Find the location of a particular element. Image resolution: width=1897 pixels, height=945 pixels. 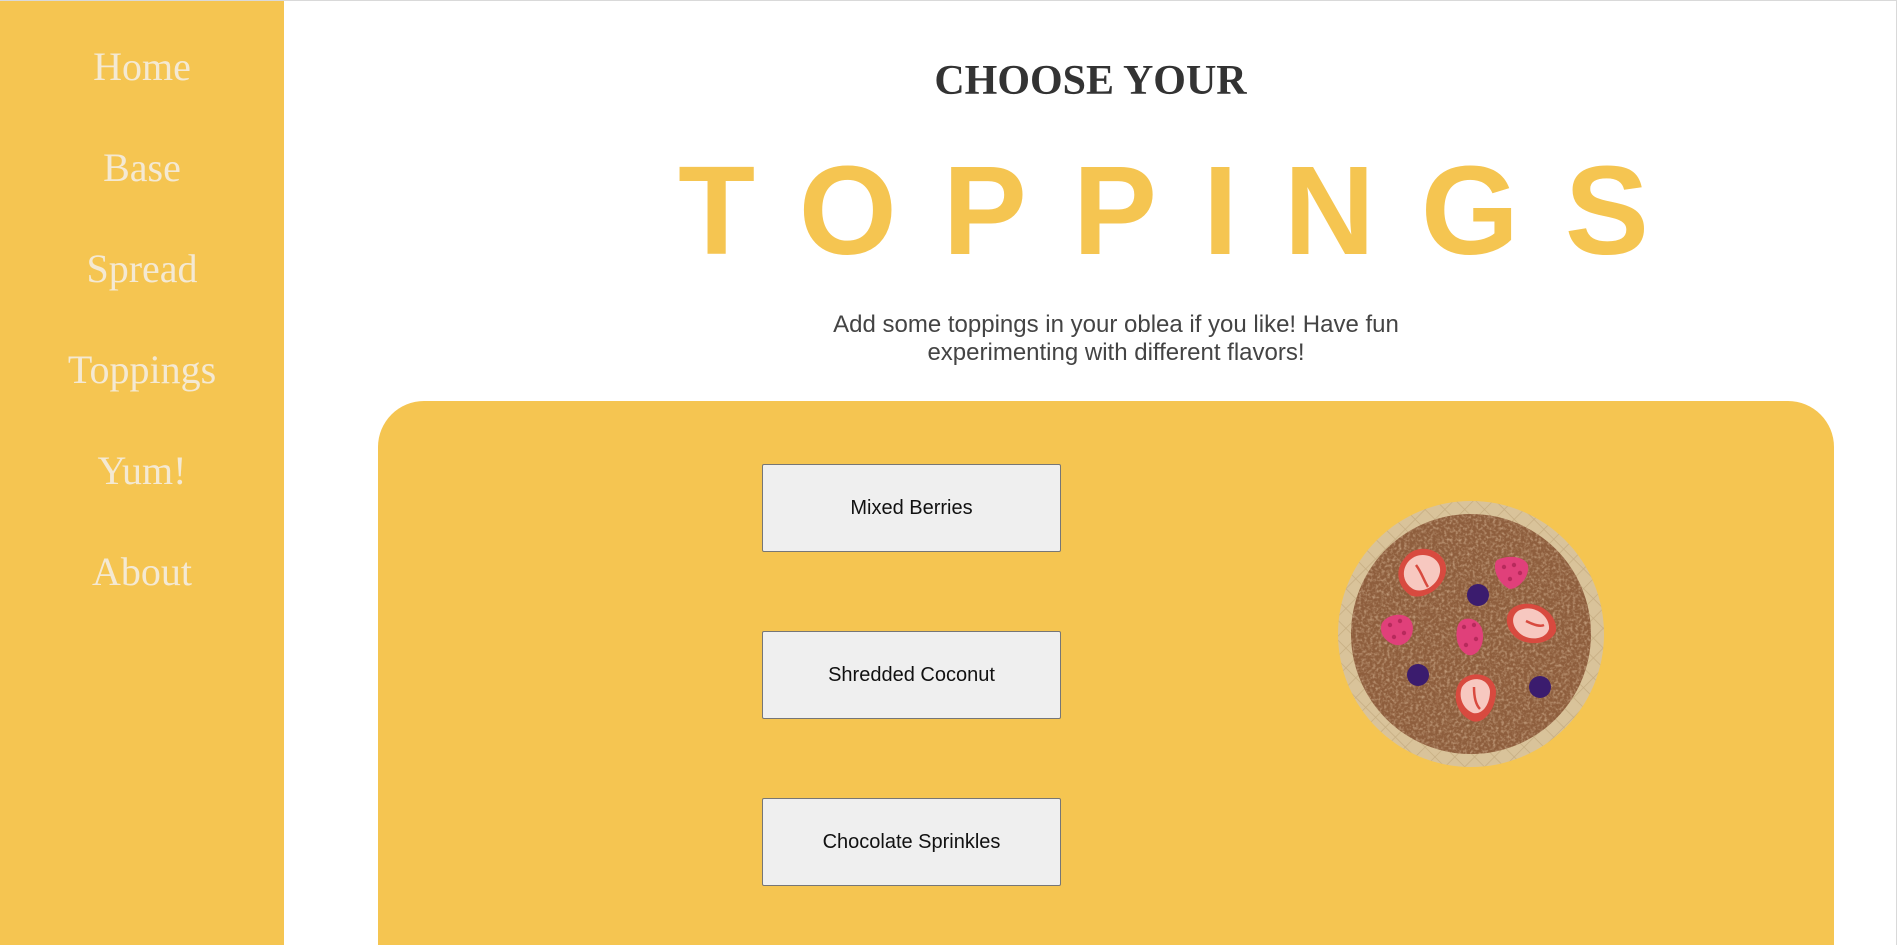

mixed-berries-button: Mixed Berries is located at coordinates (911, 508).